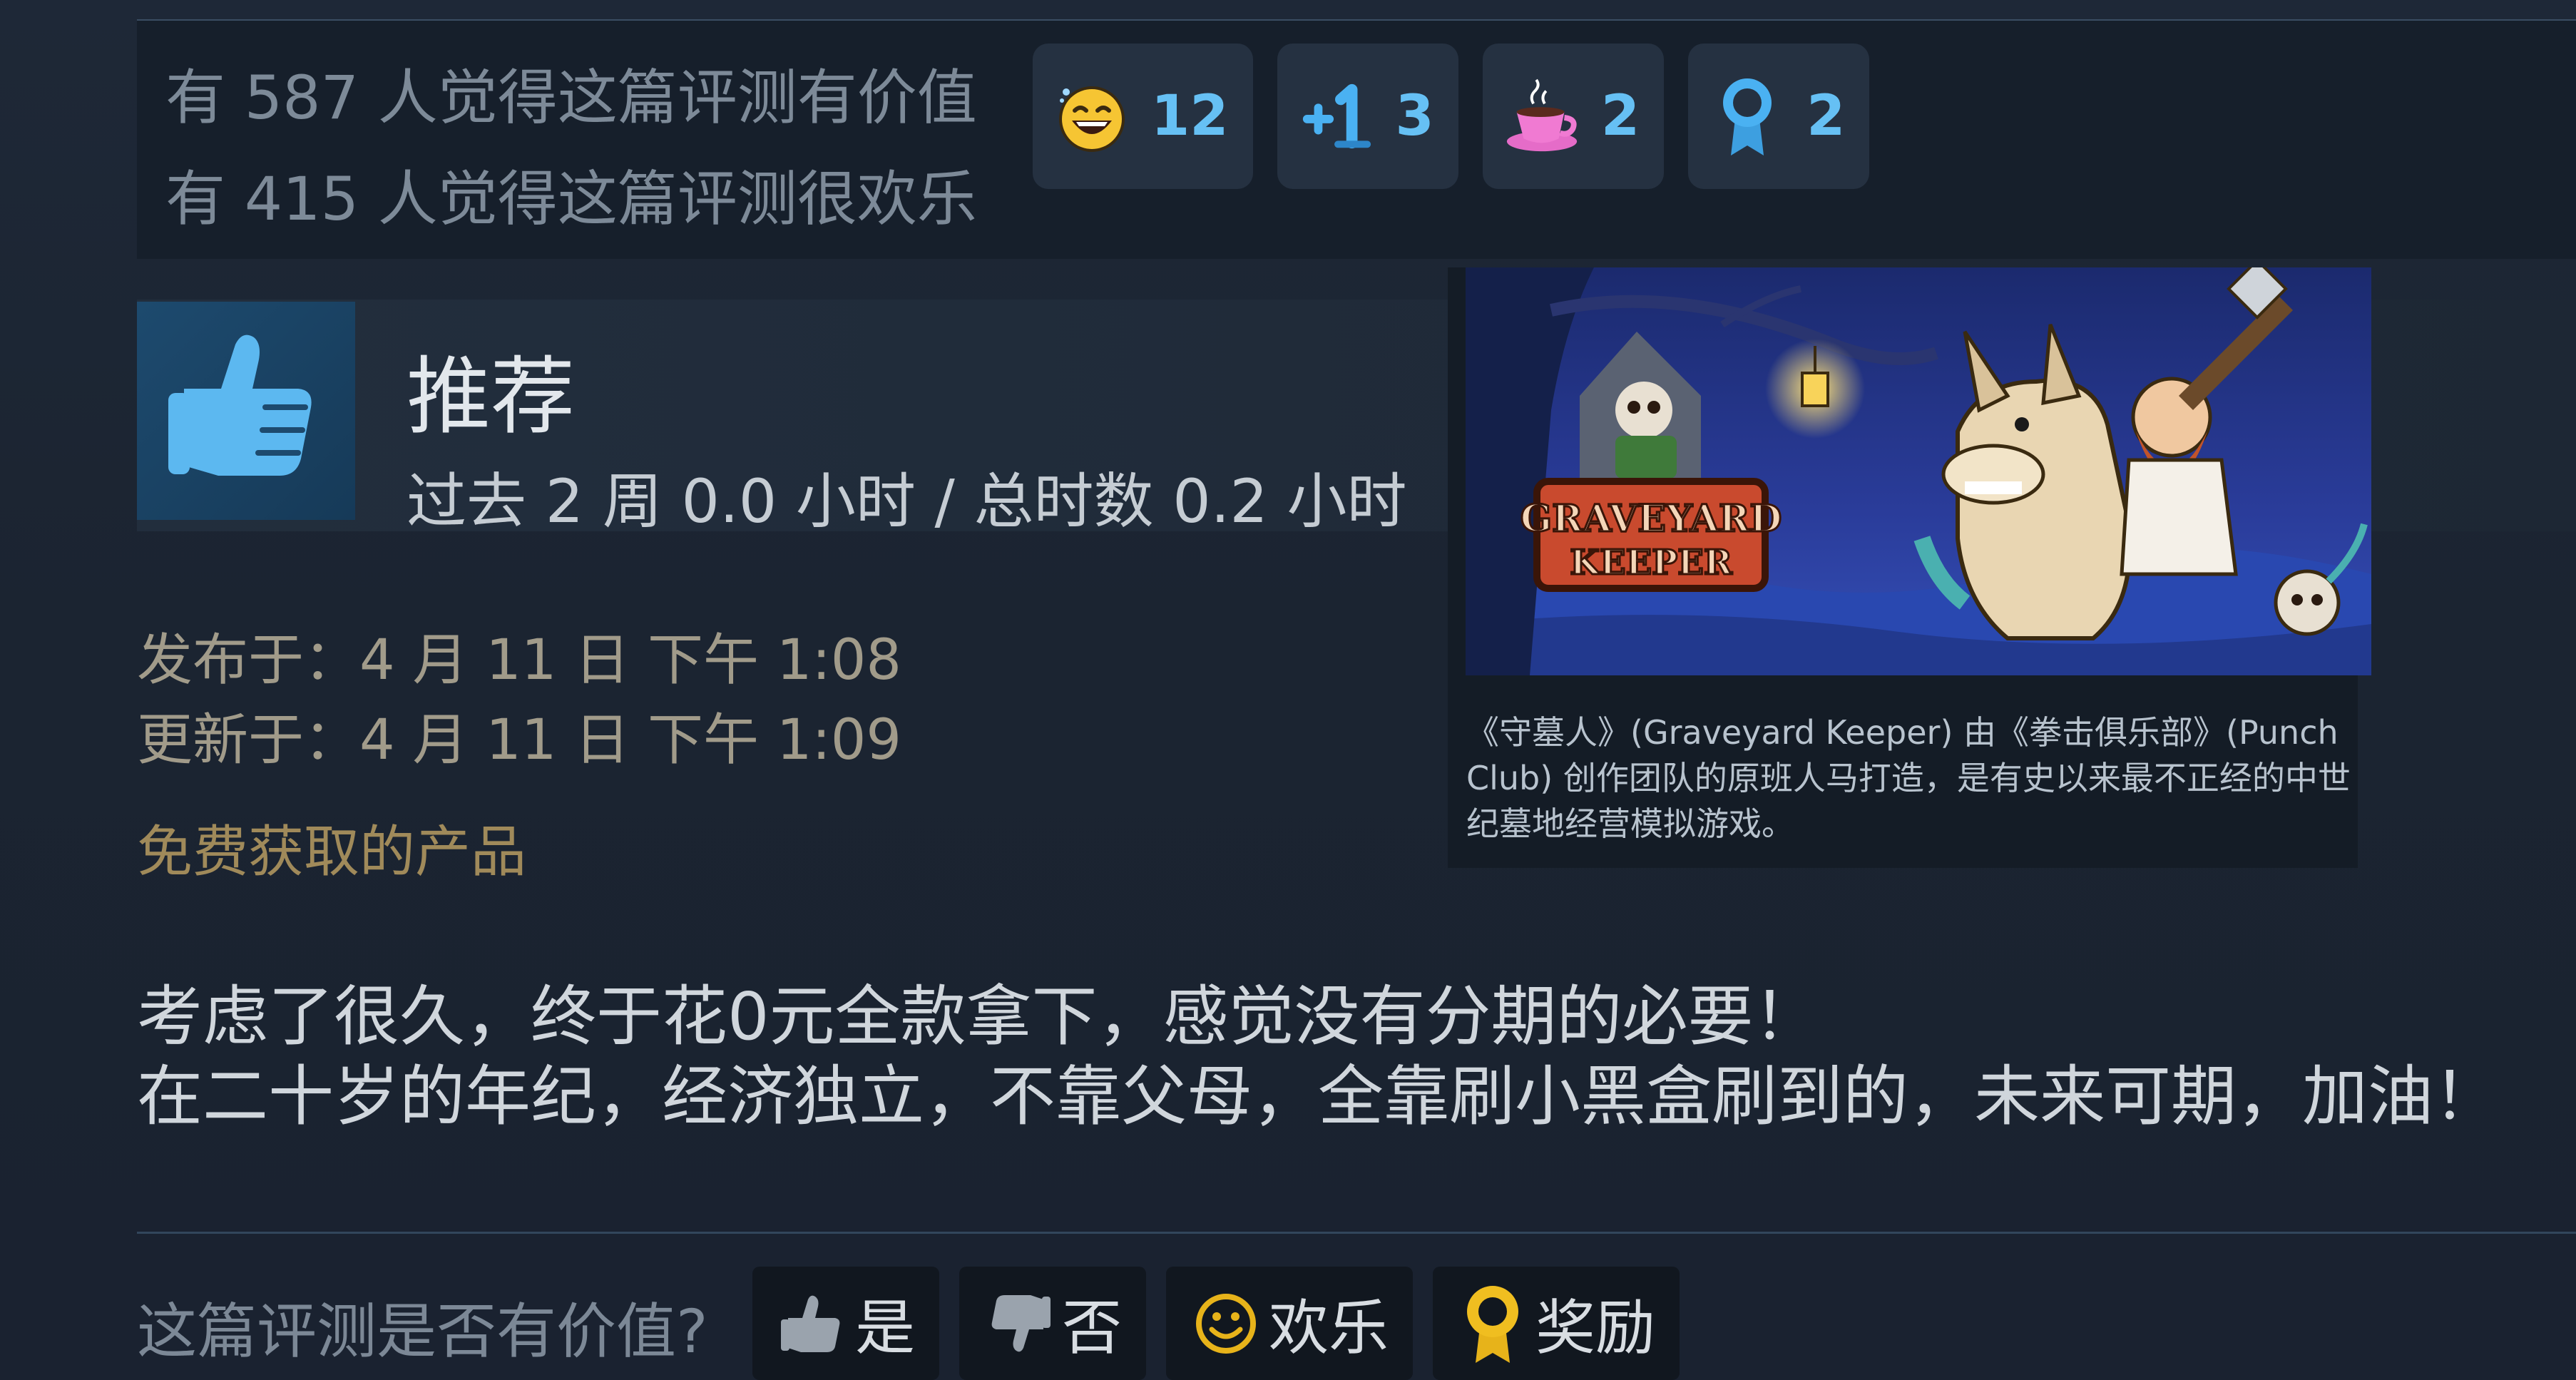 Image resolution: width=2576 pixels, height=1380 pixels. I want to click on recommended-thumb-box, so click(246, 411).